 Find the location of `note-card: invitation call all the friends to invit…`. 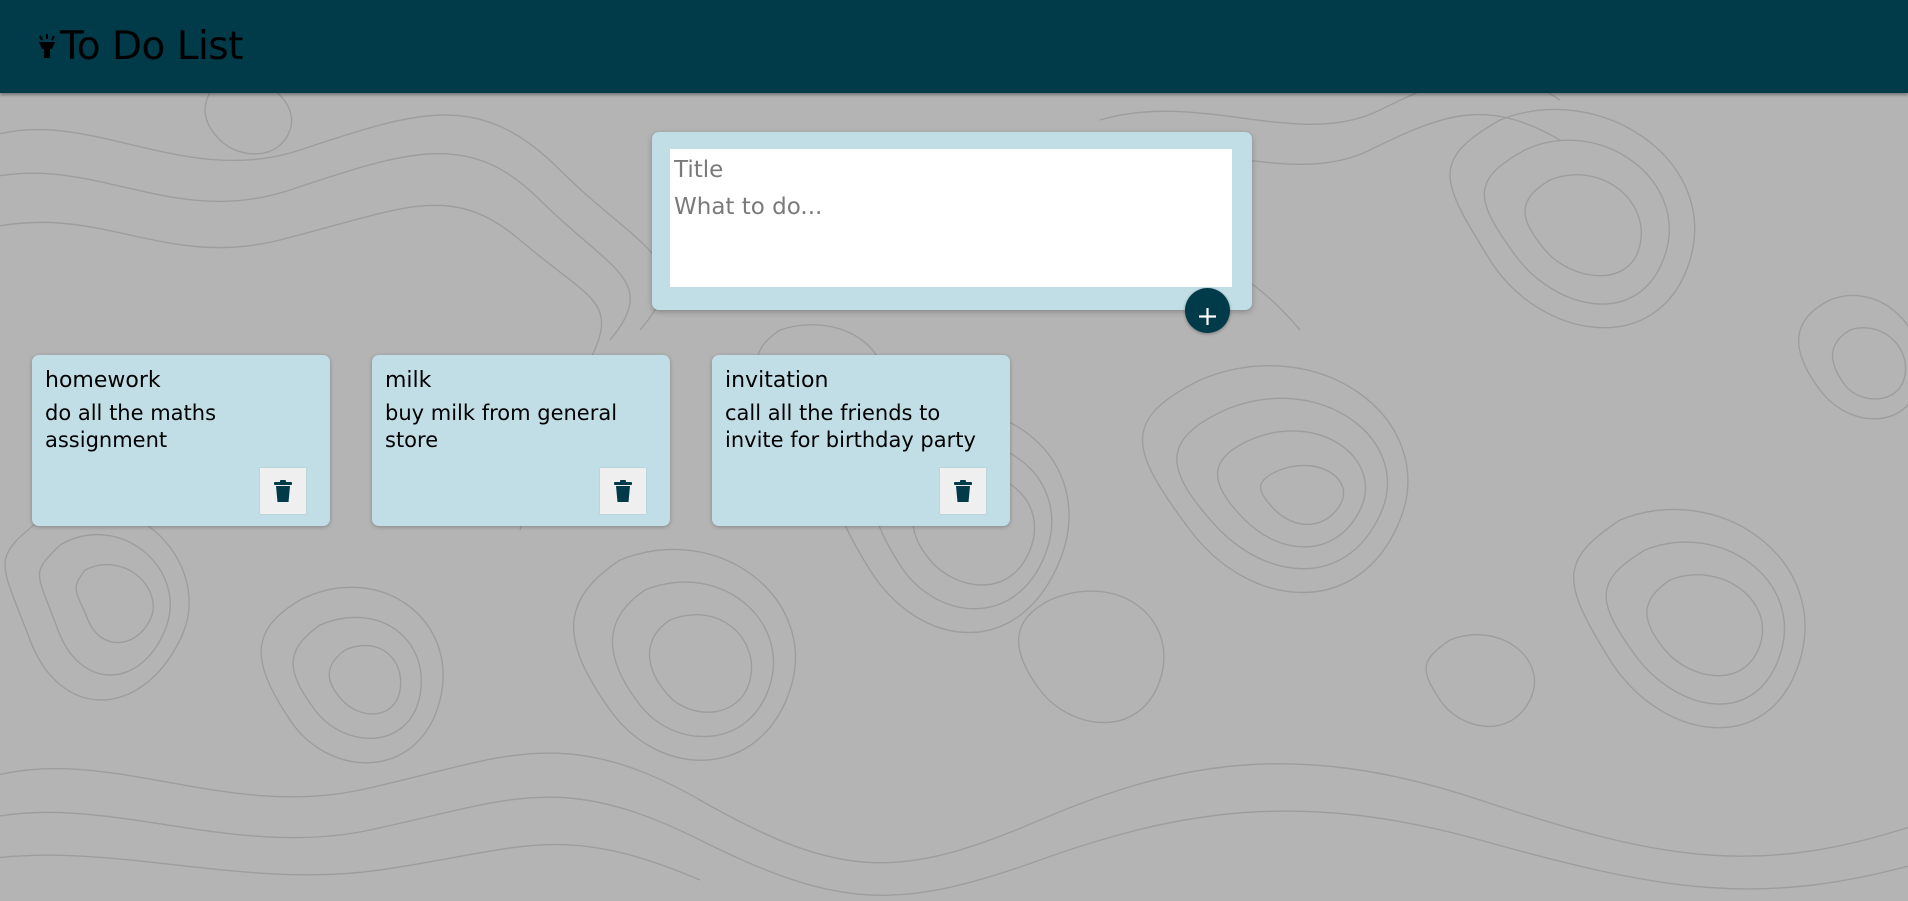

note-card: invitation call all the friends to invit… is located at coordinates (861, 440).